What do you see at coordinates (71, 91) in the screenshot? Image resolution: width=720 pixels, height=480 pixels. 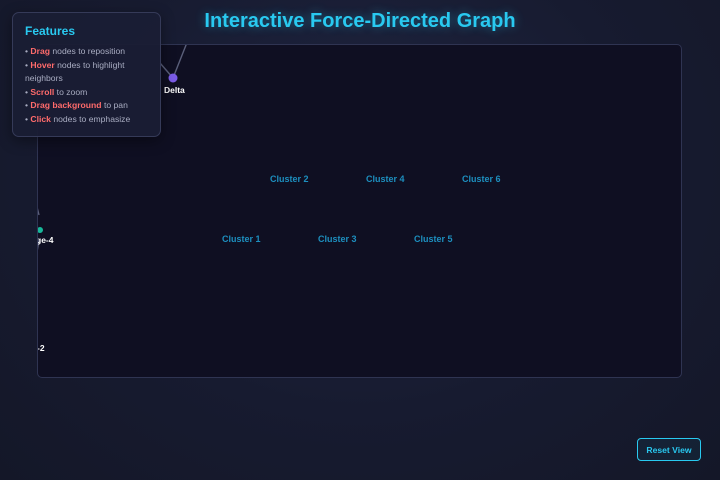 I see `feature-text: to zoom` at bounding box center [71, 91].